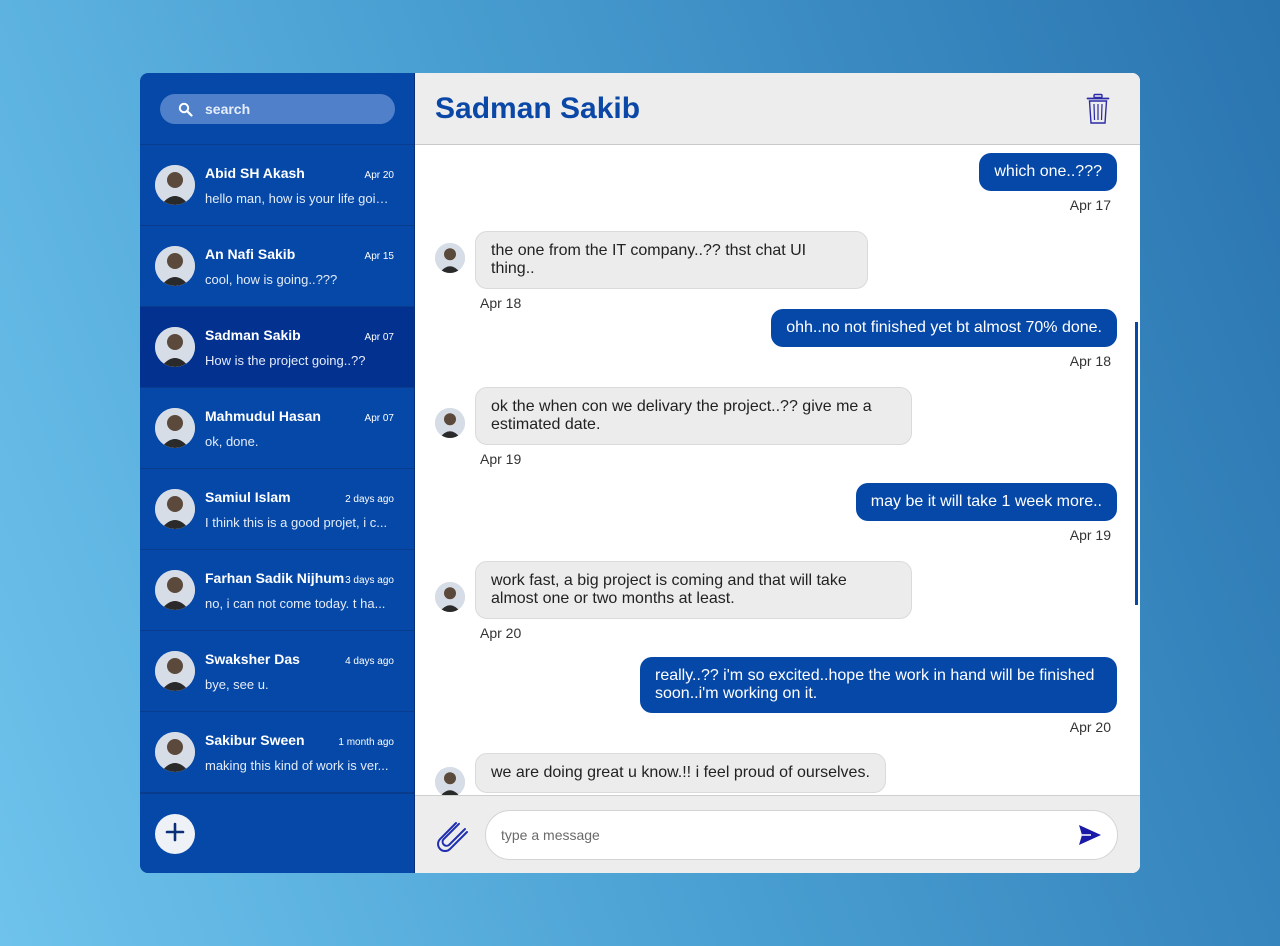 The height and width of the screenshot is (946, 1280). What do you see at coordinates (277, 428) in the screenshot?
I see `contact-item: Mahmudul Hasan Apr 07 ok, done.` at bounding box center [277, 428].